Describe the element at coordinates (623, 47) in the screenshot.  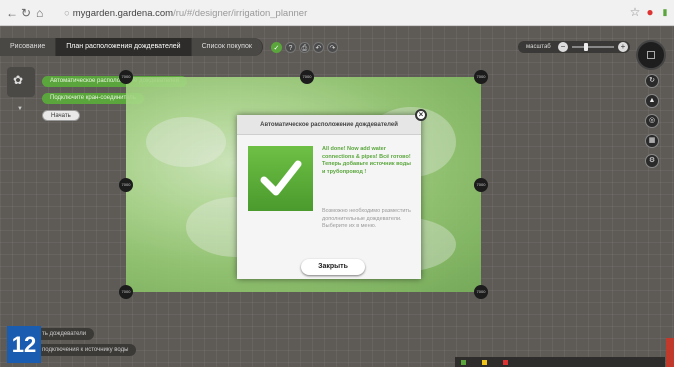
I see `zoom-in-icon: +` at that location.